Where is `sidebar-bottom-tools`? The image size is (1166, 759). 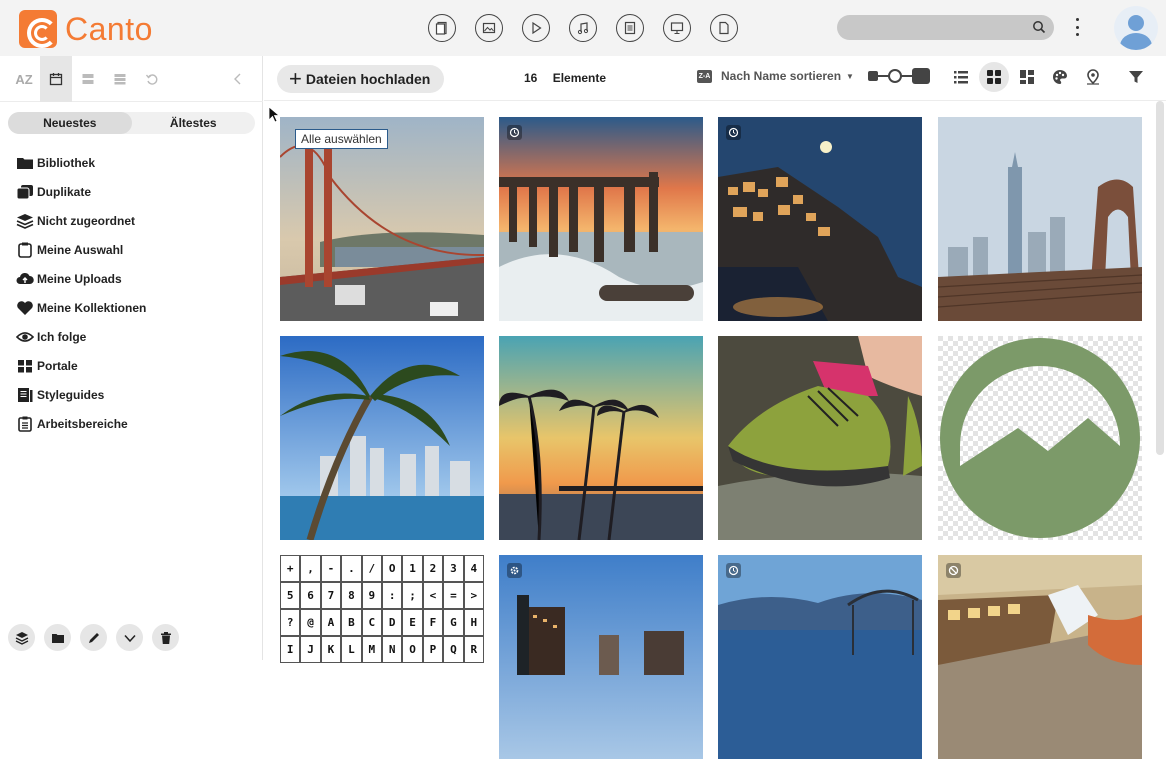
sidebar-bottom-tools is located at coordinates (93, 637).